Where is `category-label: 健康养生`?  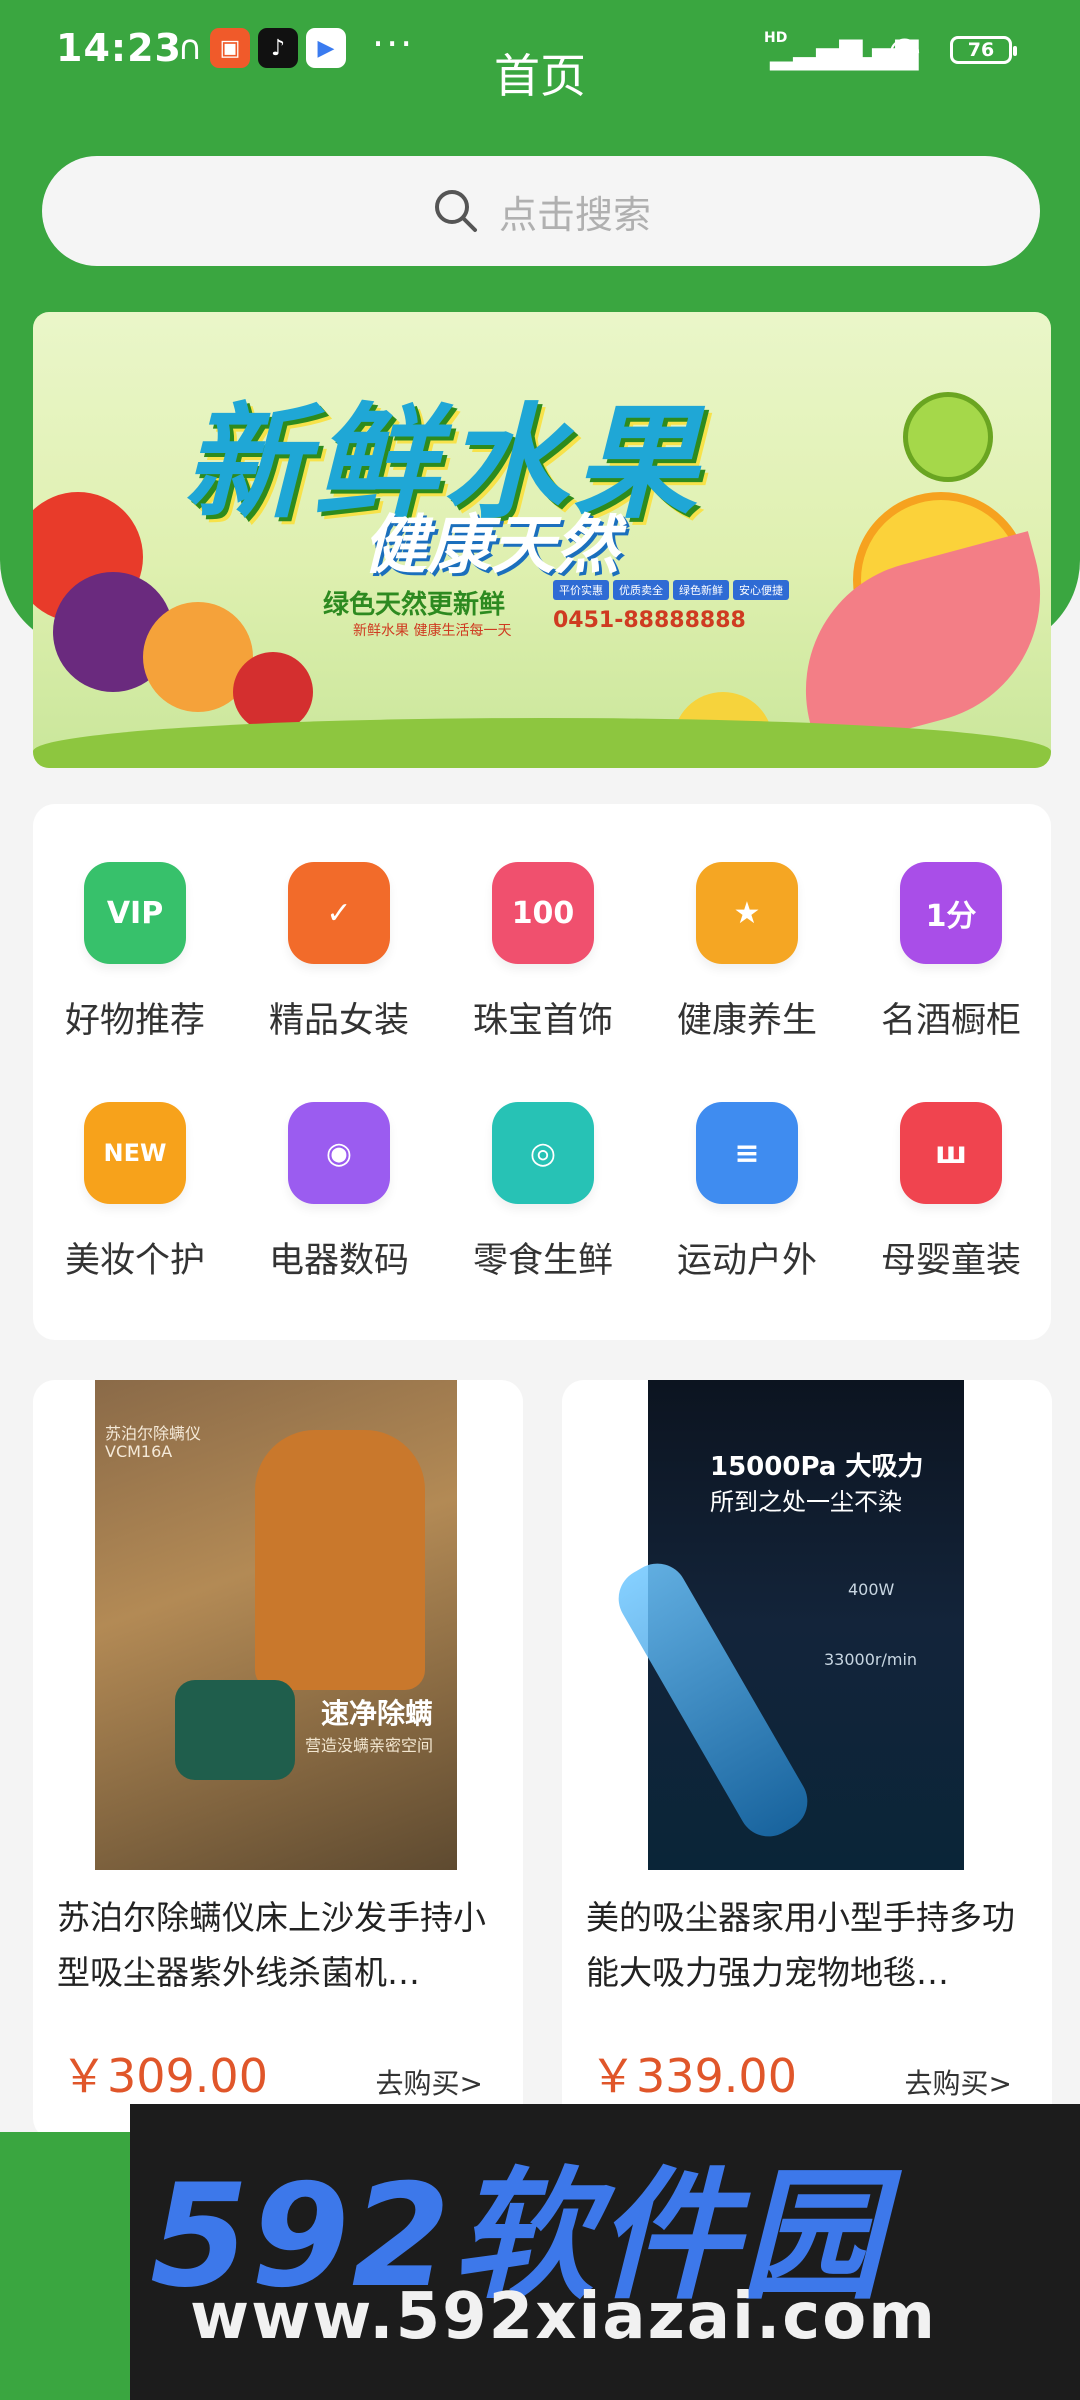 category-label: 健康养生 is located at coordinates (746, 1021).